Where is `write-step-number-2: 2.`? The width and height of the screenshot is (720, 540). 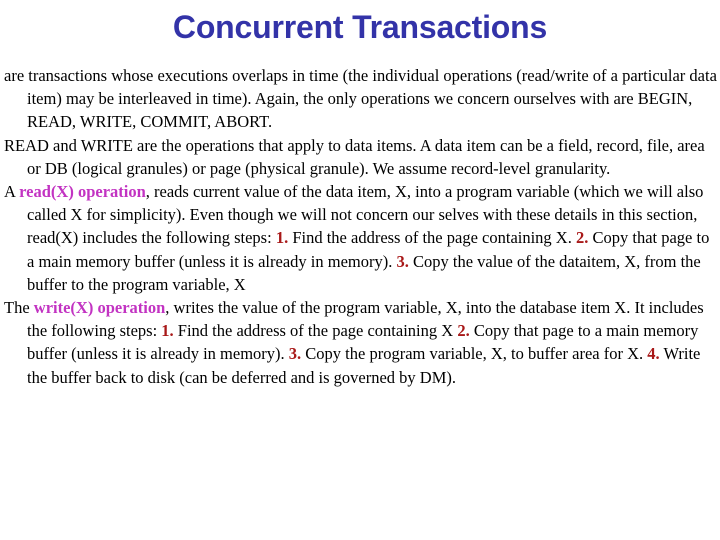 write-step-number-2: 2. is located at coordinates (463, 331).